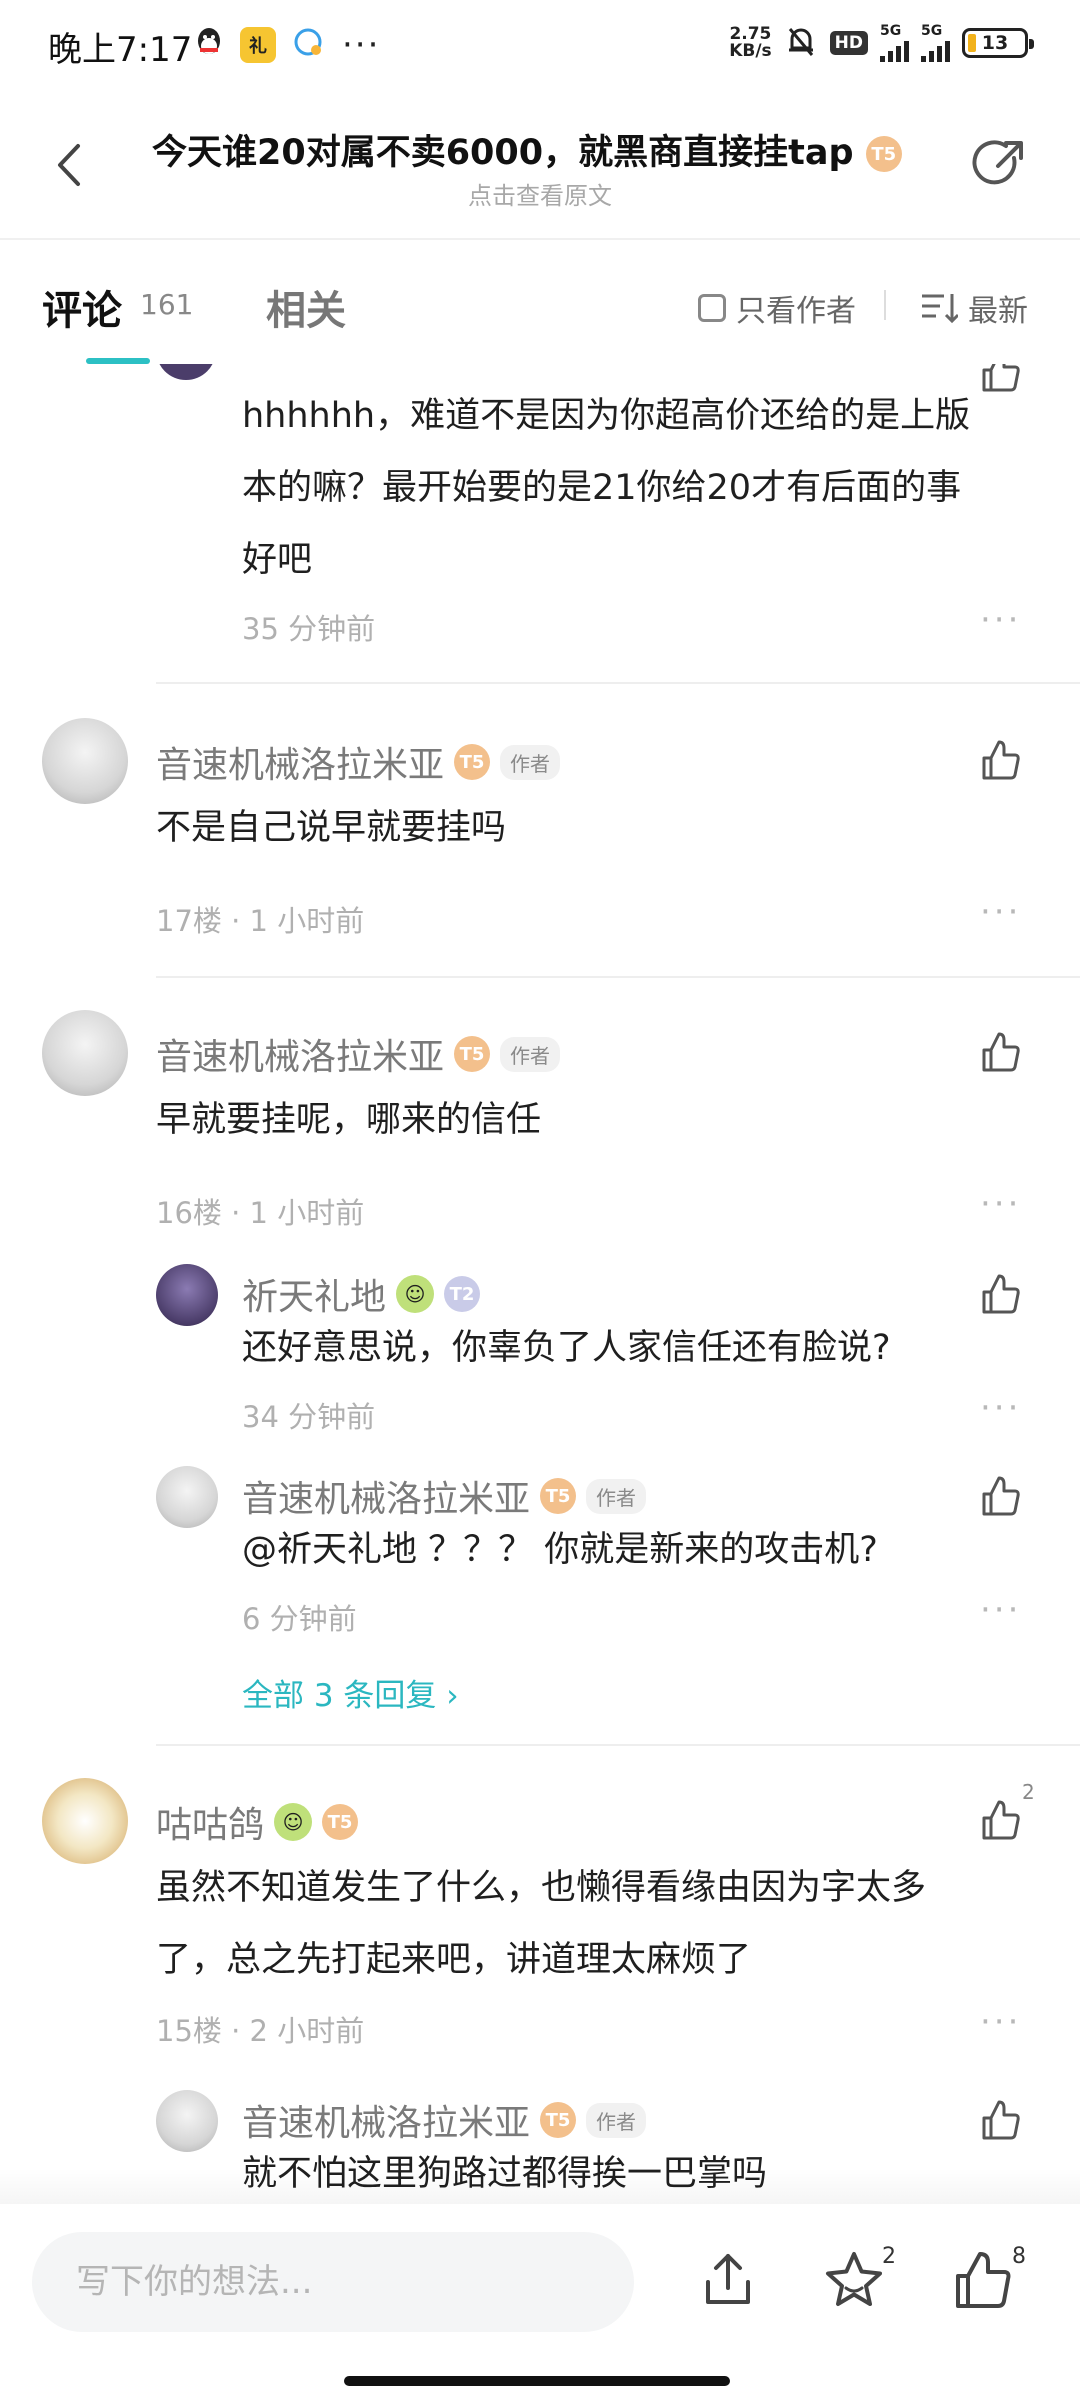 The width and height of the screenshot is (1080, 2401). I want to click on comment-time: 35 分钟前, so click(309, 629).